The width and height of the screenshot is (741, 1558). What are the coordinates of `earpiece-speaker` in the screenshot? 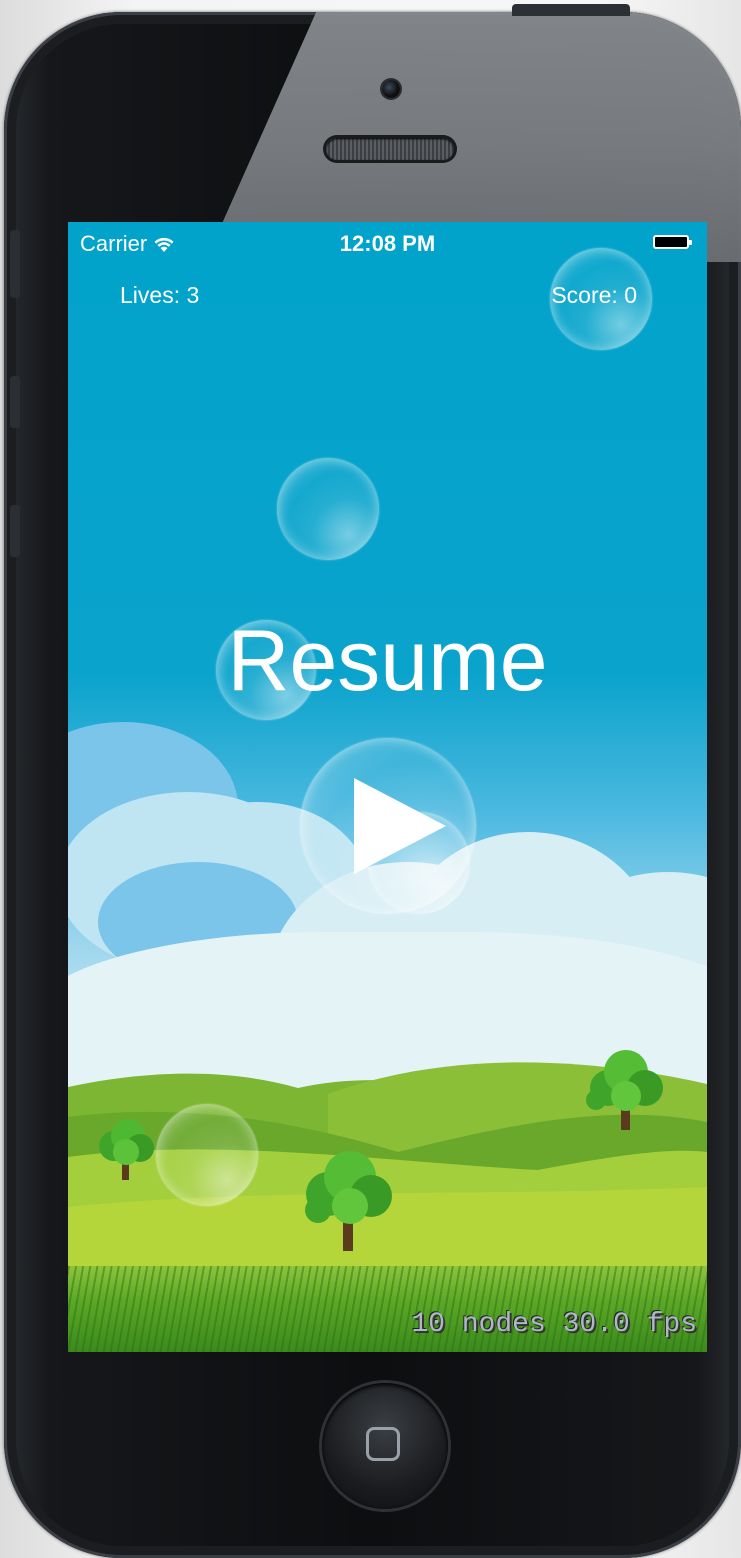 It's located at (390, 149).